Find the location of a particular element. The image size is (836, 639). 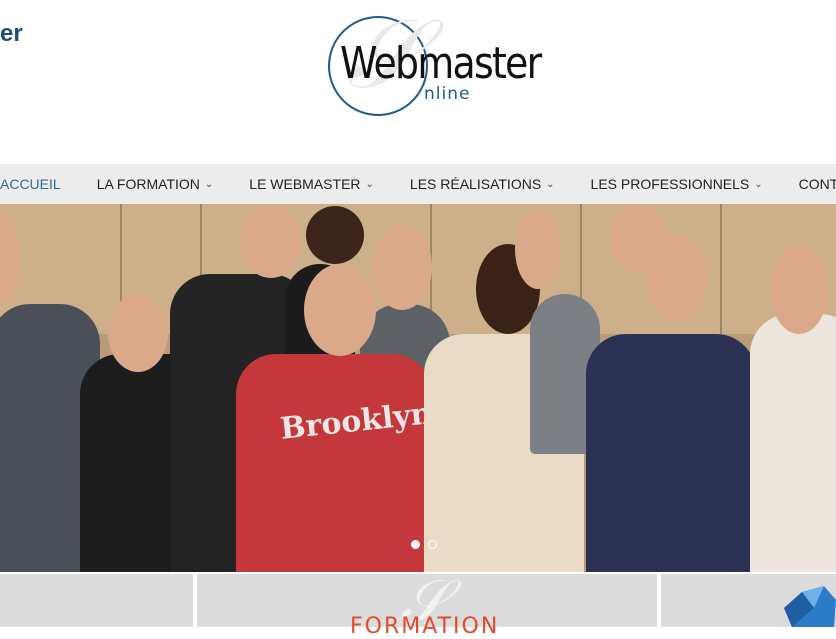

feature-panel-left is located at coordinates (96, 600).